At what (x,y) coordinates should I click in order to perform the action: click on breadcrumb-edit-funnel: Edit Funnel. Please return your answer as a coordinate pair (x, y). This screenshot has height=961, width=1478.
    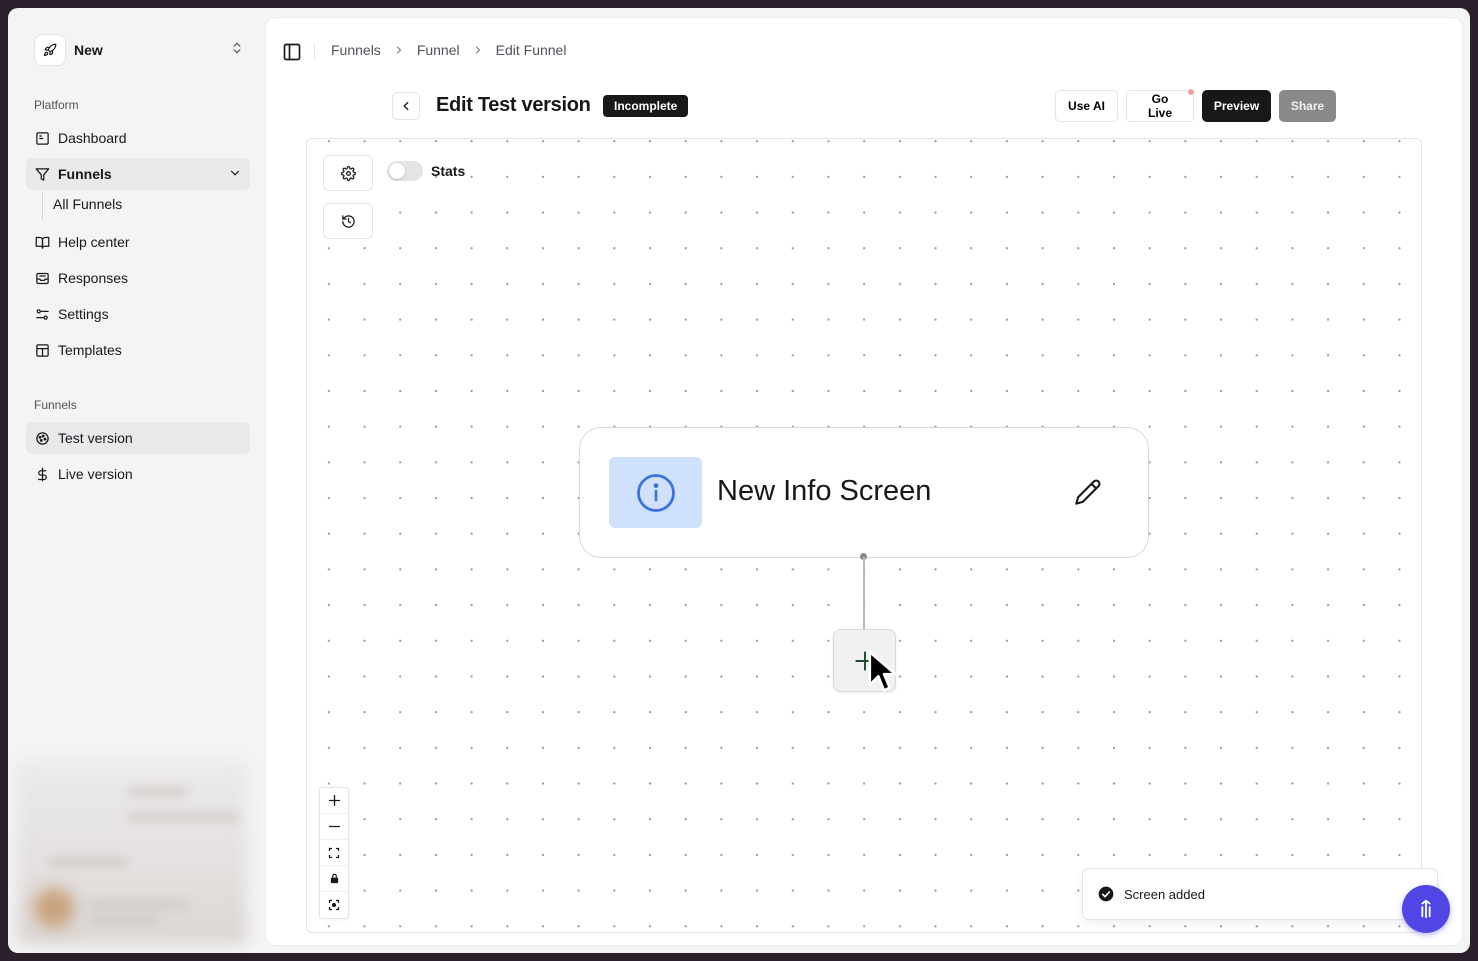
    Looking at the image, I should click on (531, 50).